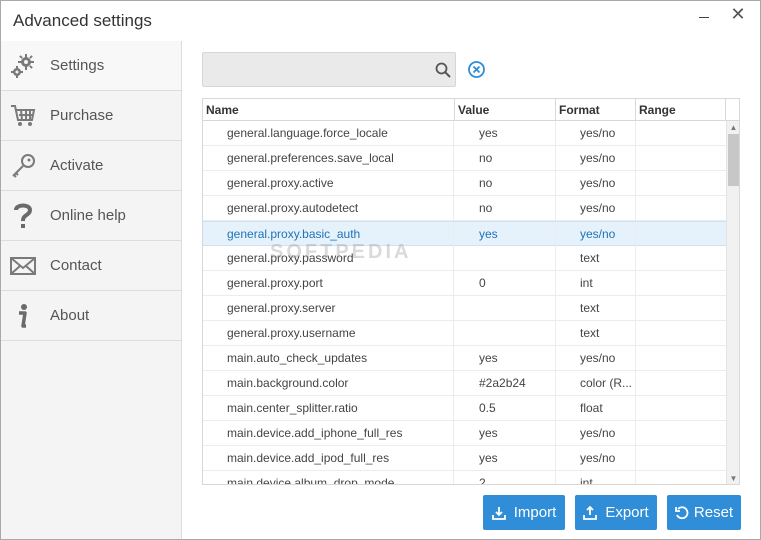  I want to click on import-button: Import, so click(524, 512).